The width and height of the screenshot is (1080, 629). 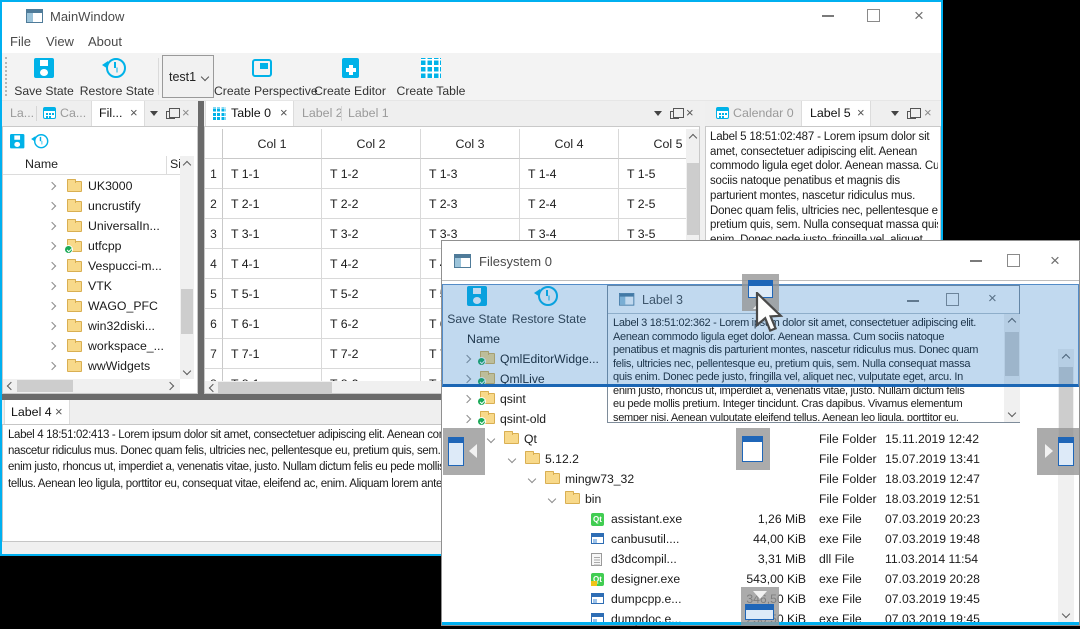 What do you see at coordinates (20, 41) in the screenshot?
I see `menu-file: File` at bounding box center [20, 41].